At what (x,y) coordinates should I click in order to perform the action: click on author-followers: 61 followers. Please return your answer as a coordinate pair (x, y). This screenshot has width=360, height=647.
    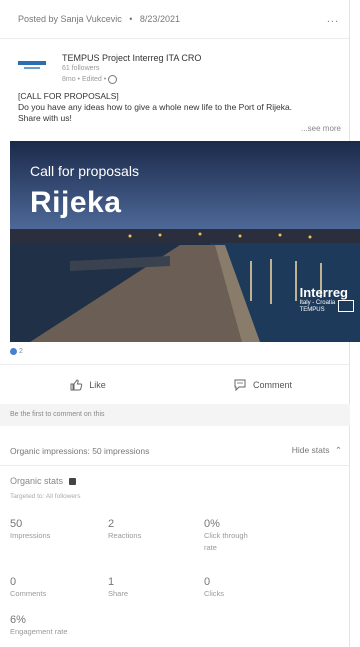
    Looking at the image, I should click on (81, 68).